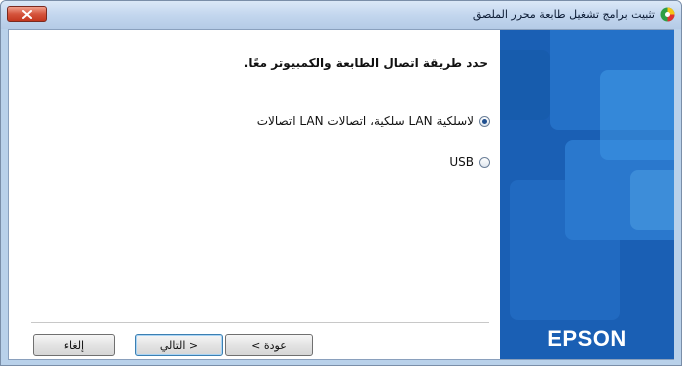  I want to click on close-button, so click(27, 14).